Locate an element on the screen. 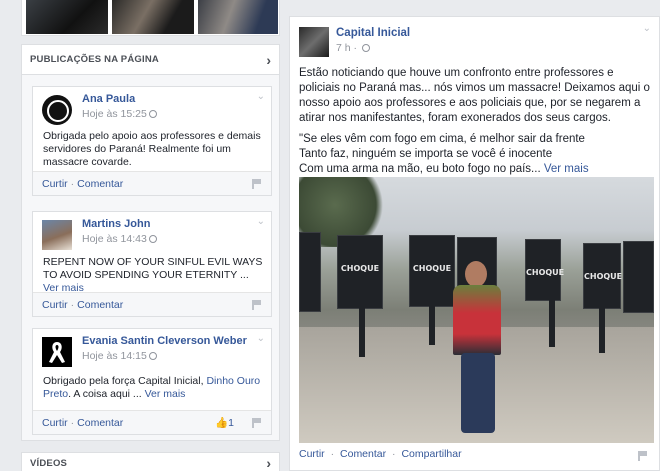 This screenshot has width=660, height=471. like-count: 👍1 is located at coordinates (224, 422).